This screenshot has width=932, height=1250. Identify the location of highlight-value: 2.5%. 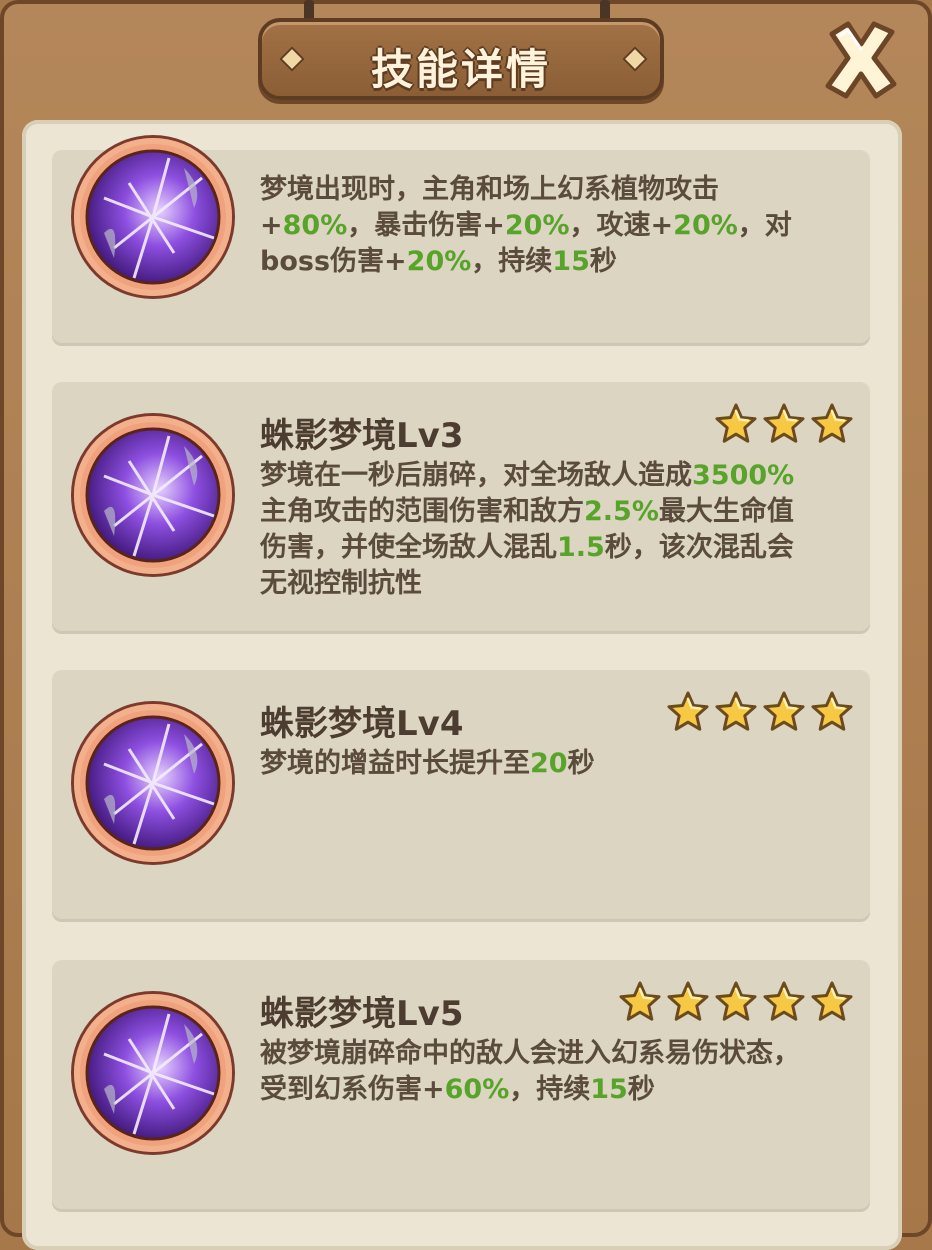
(621, 511).